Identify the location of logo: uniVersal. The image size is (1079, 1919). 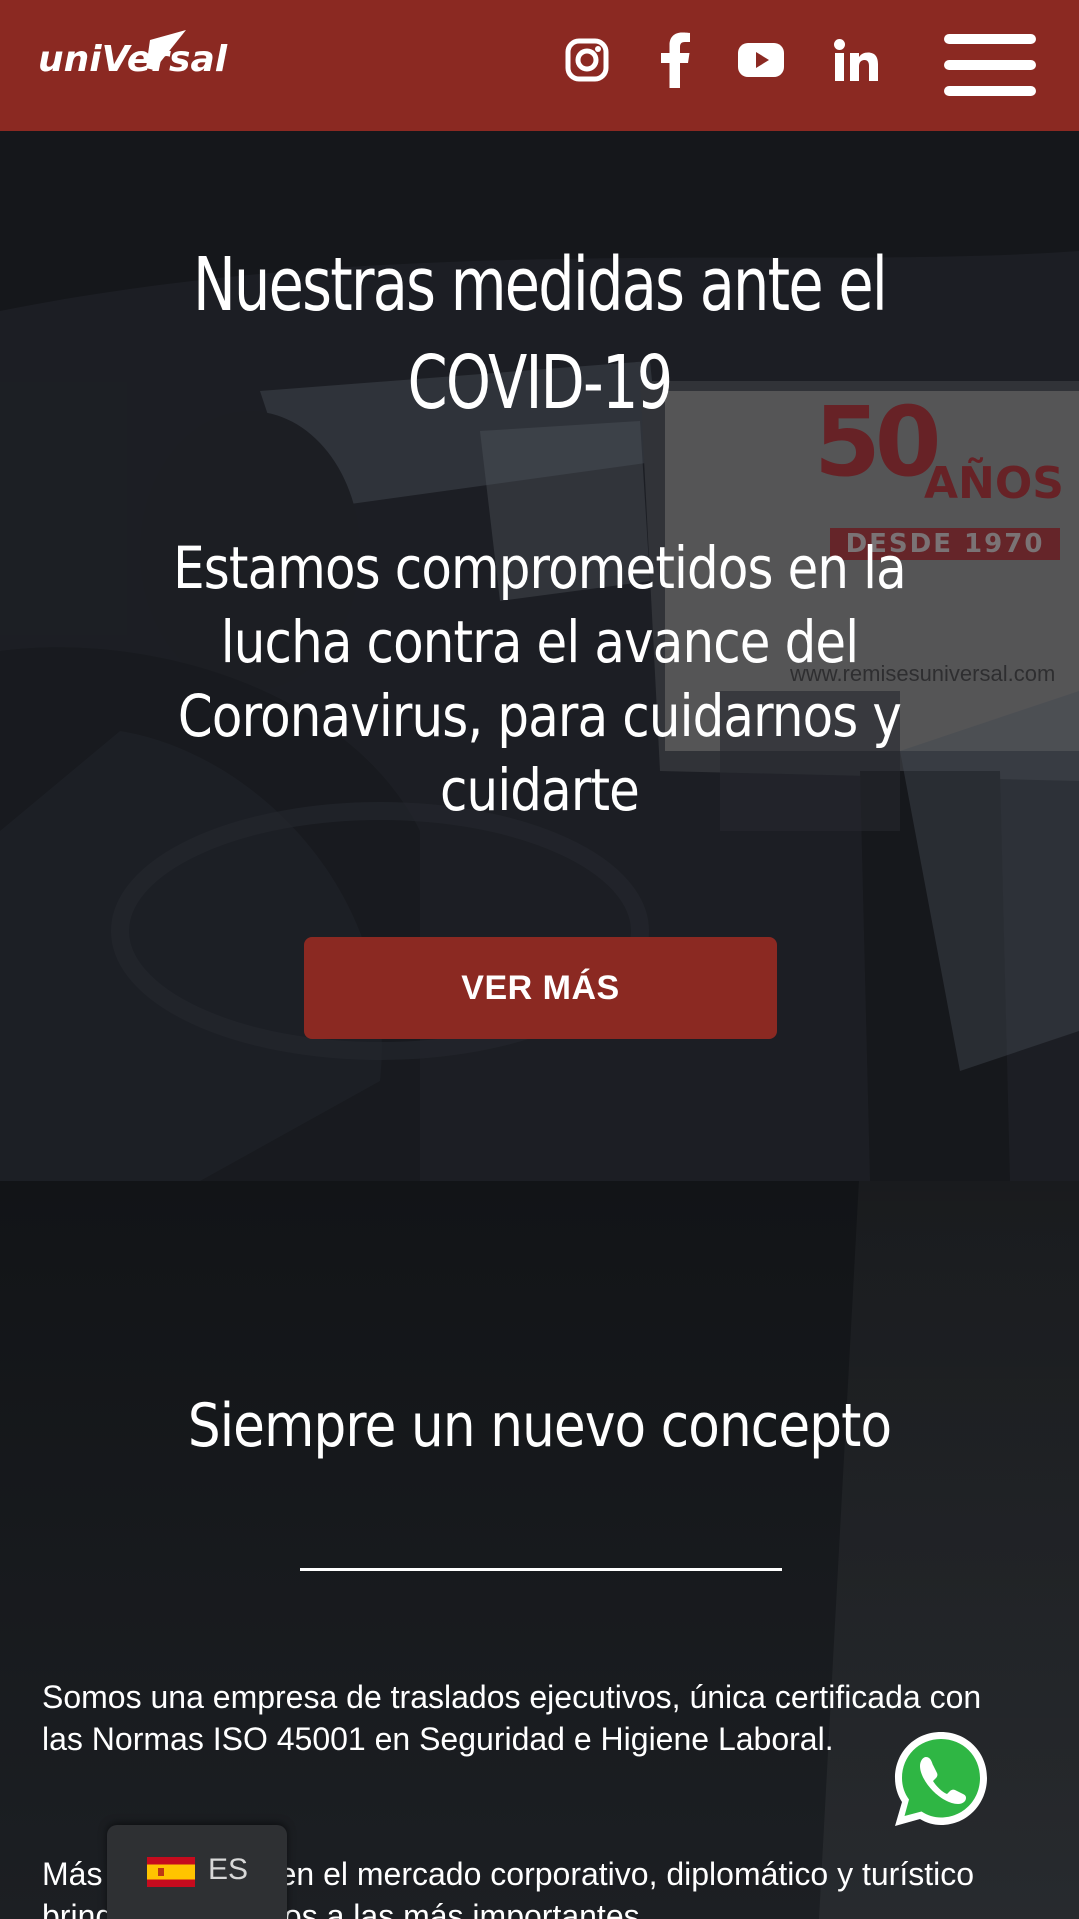
(133, 56).